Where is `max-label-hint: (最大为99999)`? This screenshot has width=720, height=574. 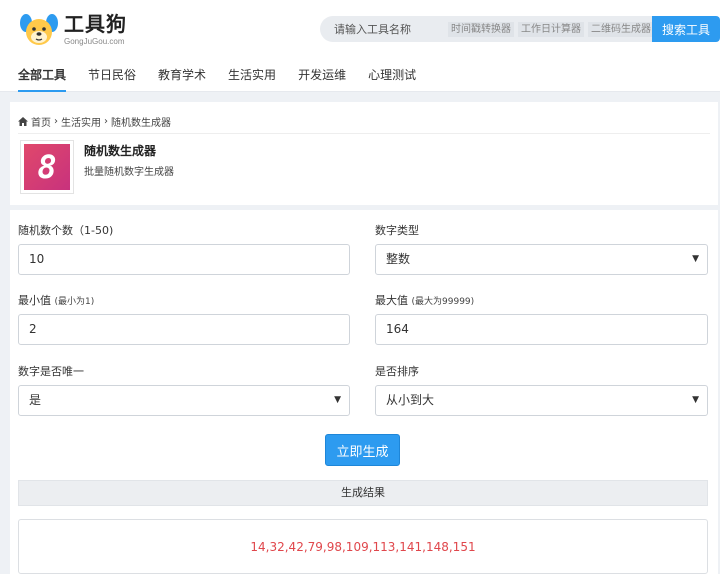 max-label-hint: (最大为99999) is located at coordinates (443, 302).